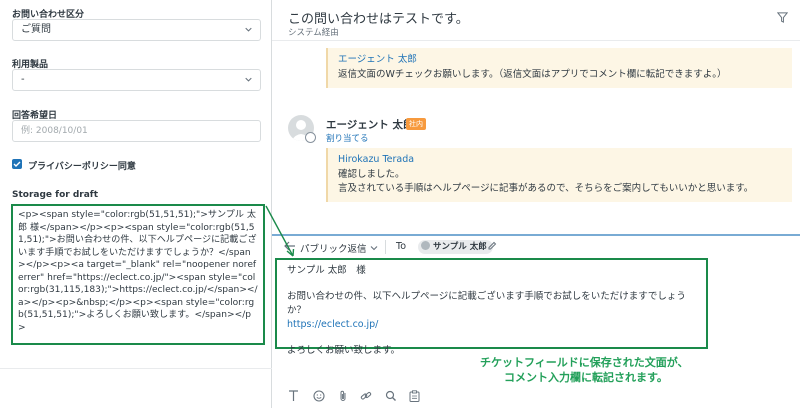 This screenshot has width=800, height=408. Describe the element at coordinates (293, 396) in the screenshot. I see `text-format-icon` at that location.